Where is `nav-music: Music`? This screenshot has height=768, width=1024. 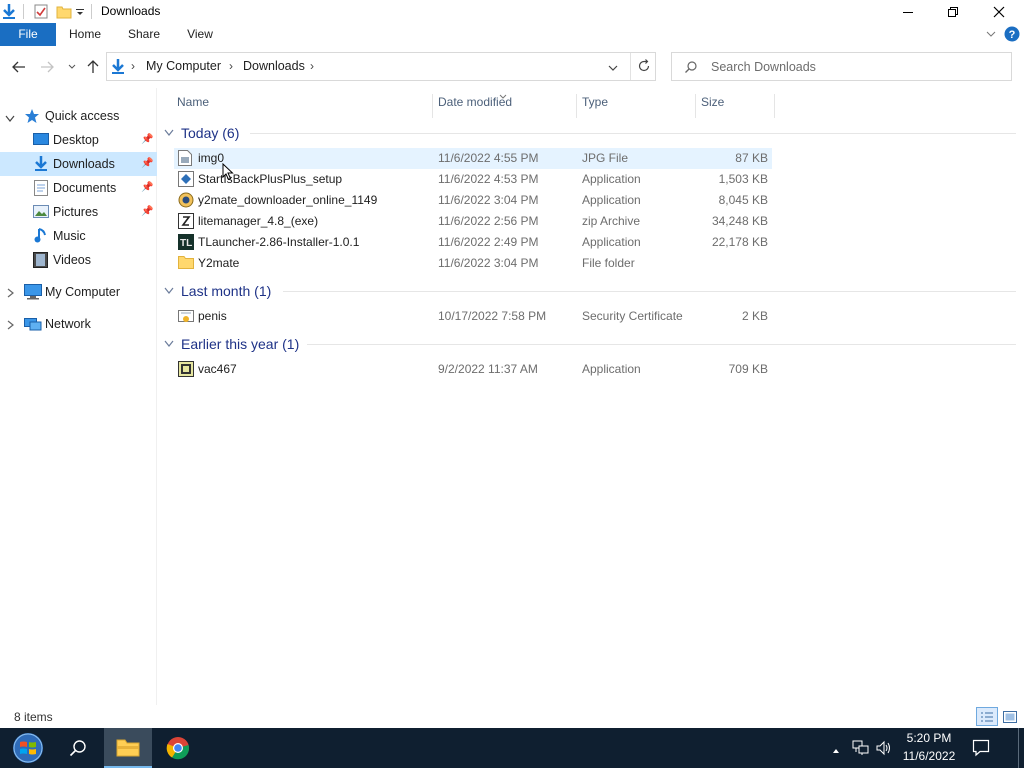
nav-music: Music is located at coordinates (78, 236).